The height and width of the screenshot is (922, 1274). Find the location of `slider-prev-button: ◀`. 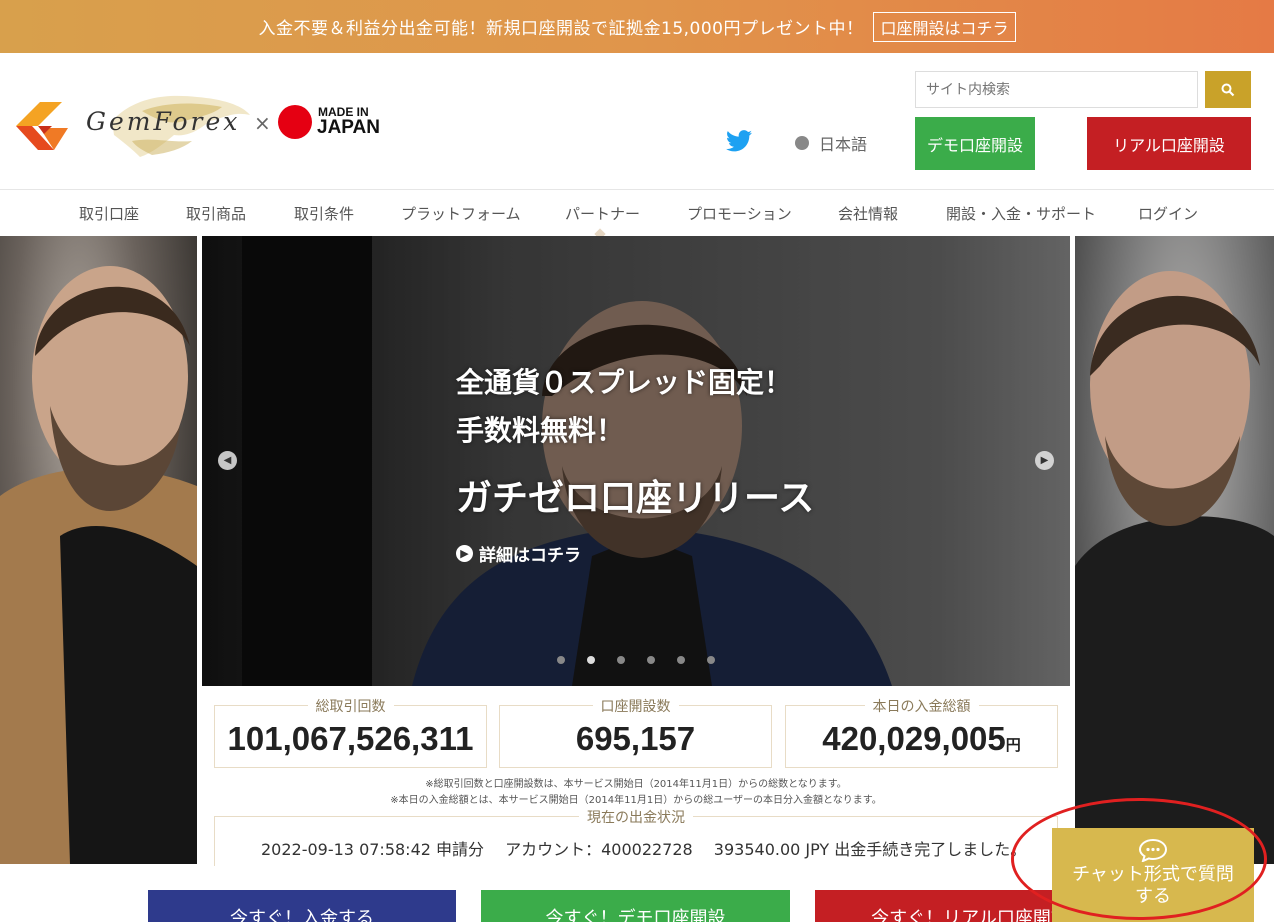

slider-prev-button: ◀ is located at coordinates (227, 460).